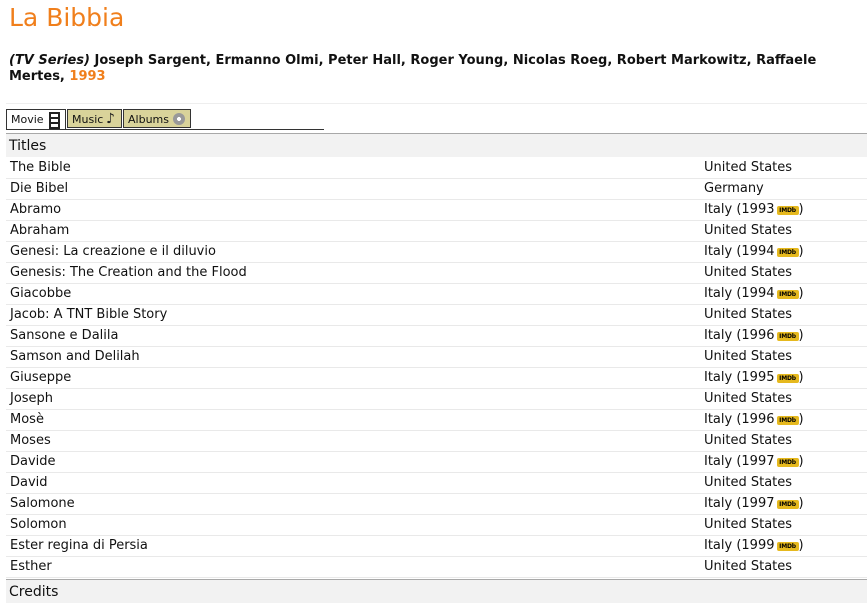 The image size is (867, 604). Describe the element at coordinates (436, 399) in the screenshot. I see `table-row: Joseph United States` at that location.